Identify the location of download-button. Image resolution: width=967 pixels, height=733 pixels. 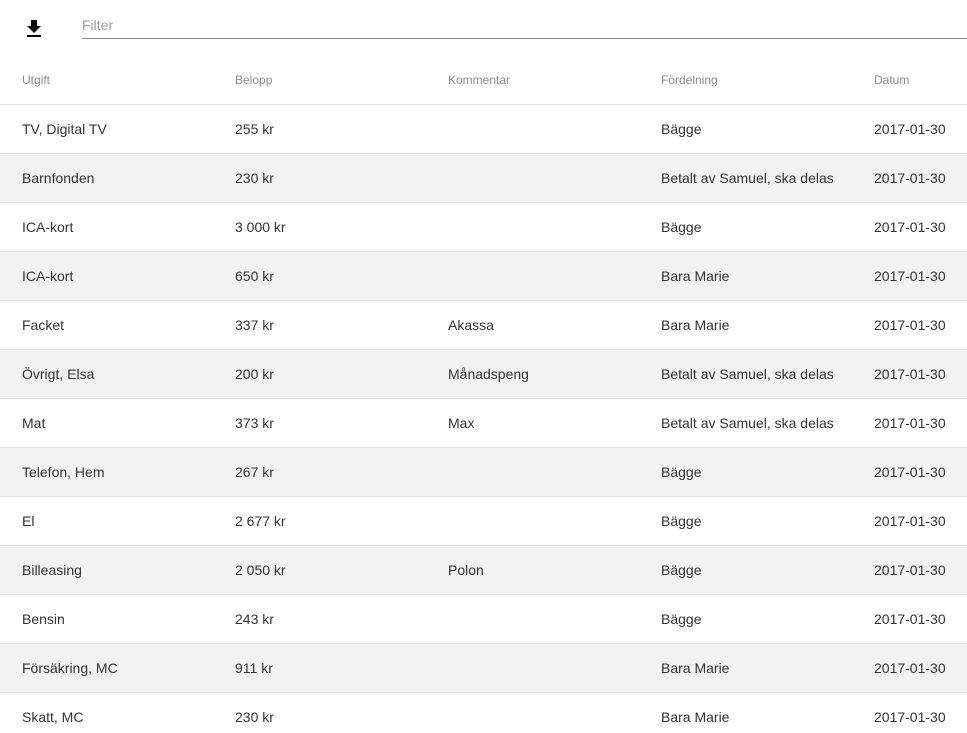
(34, 29).